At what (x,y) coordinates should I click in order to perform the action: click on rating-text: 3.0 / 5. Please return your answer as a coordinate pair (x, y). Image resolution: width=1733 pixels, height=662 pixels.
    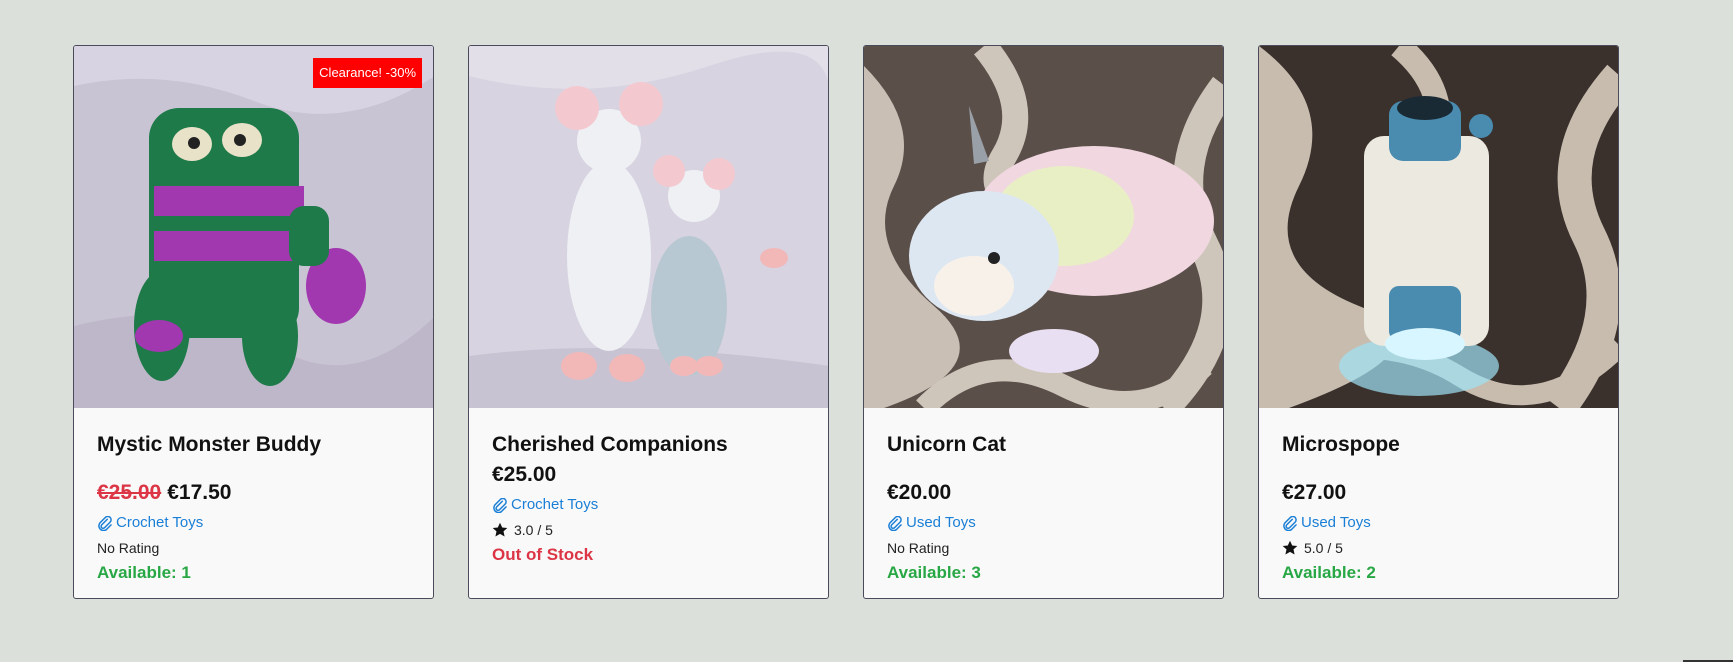
    Looking at the image, I should click on (533, 530).